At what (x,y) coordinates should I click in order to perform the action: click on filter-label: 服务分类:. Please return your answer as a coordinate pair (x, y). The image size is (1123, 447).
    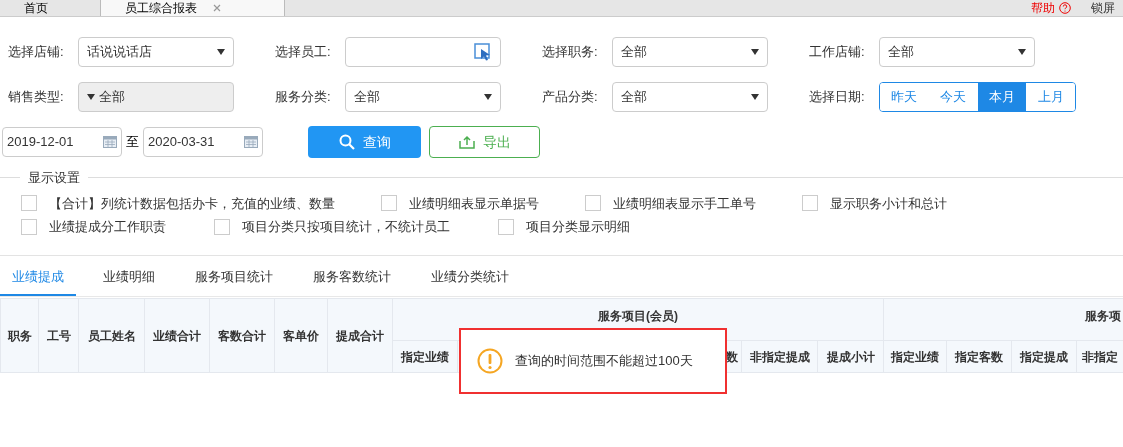
    Looking at the image, I should click on (303, 97).